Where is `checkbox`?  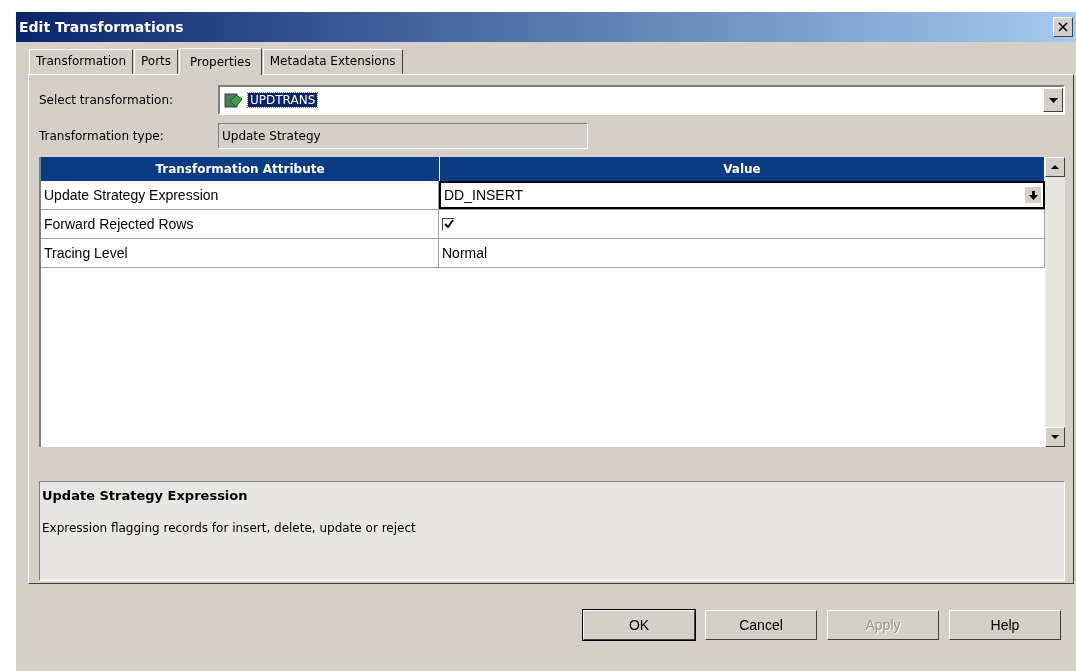 checkbox is located at coordinates (448, 224).